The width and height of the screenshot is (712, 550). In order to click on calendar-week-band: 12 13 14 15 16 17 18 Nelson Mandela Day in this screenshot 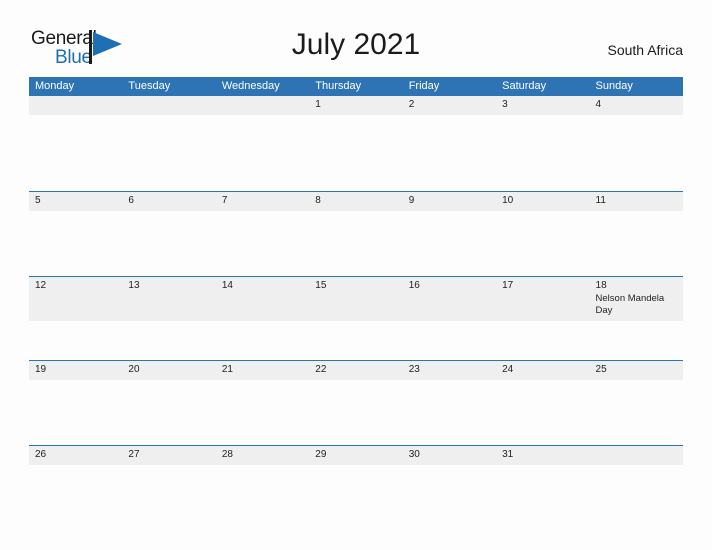, I will do `click(356, 298)`.